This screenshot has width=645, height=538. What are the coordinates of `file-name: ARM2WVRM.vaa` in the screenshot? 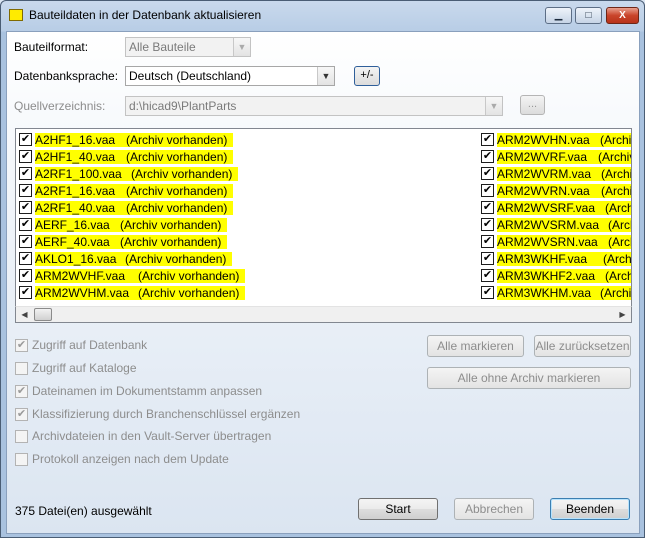 It's located at (544, 173).